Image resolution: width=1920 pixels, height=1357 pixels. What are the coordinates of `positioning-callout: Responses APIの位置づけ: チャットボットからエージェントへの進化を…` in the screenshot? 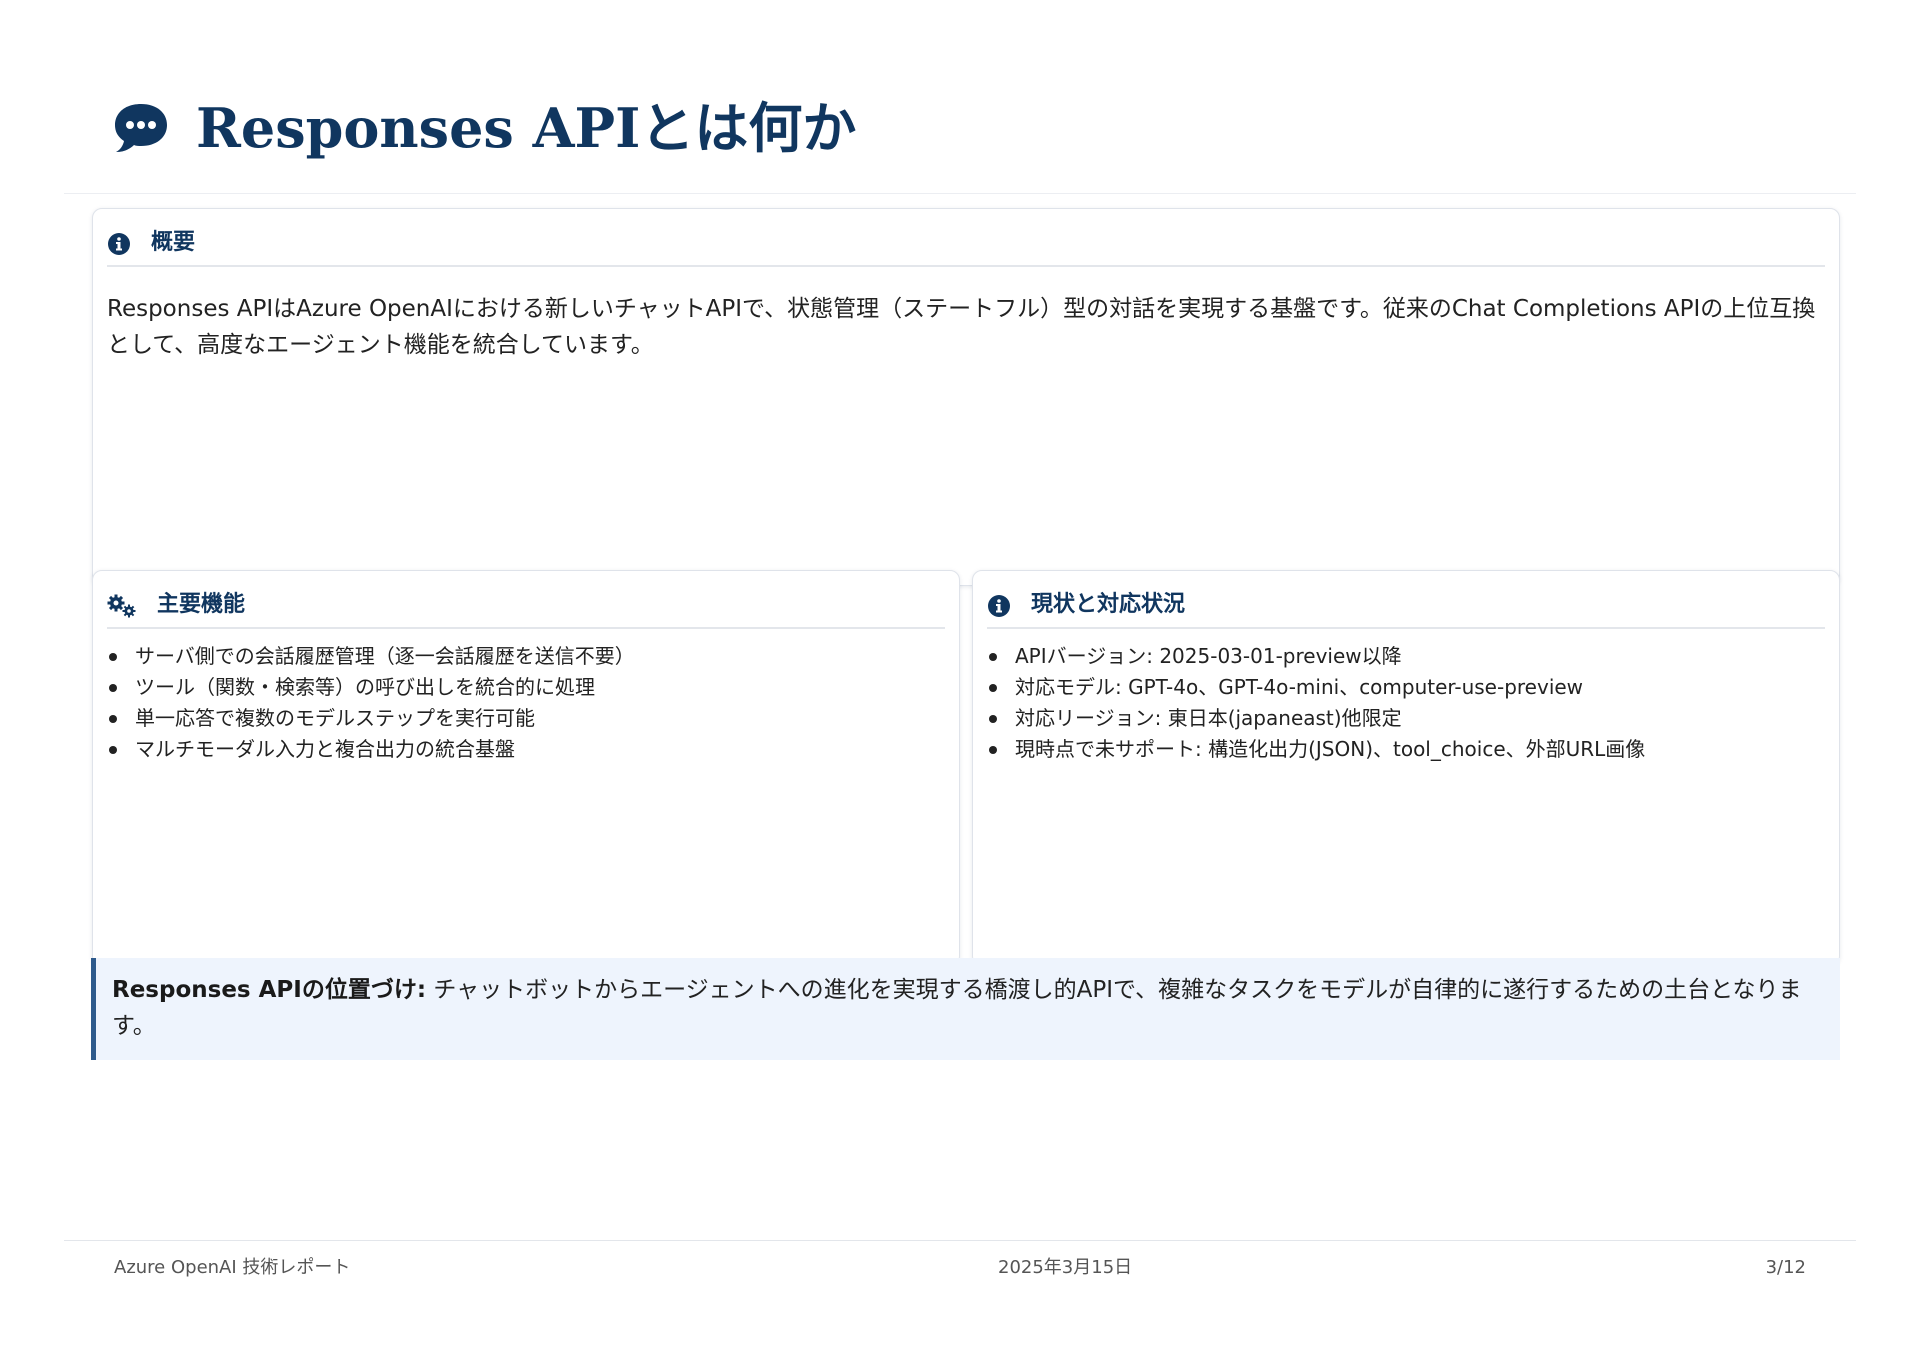 It's located at (965, 1009).